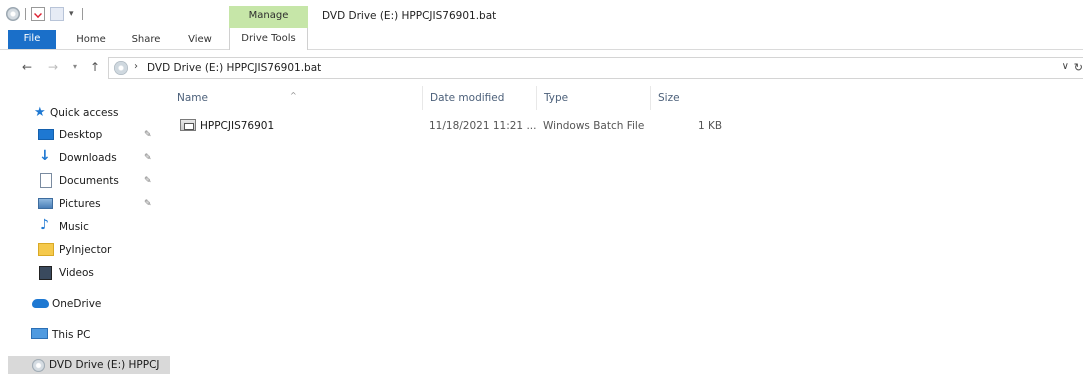 This screenshot has height=374, width=1083. Describe the element at coordinates (77, 304) in the screenshot. I see `nav-item-label: OneDrive` at that location.